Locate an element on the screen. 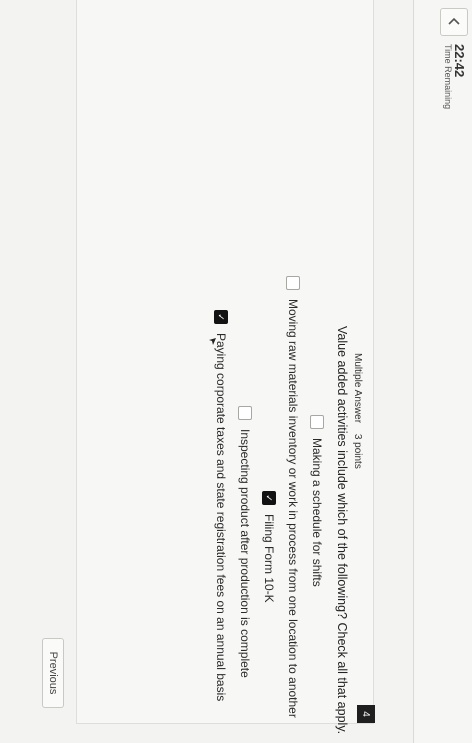 This screenshot has height=743, width=472. answer-option: Making a schedule for shifts is located at coordinates (317, 501).